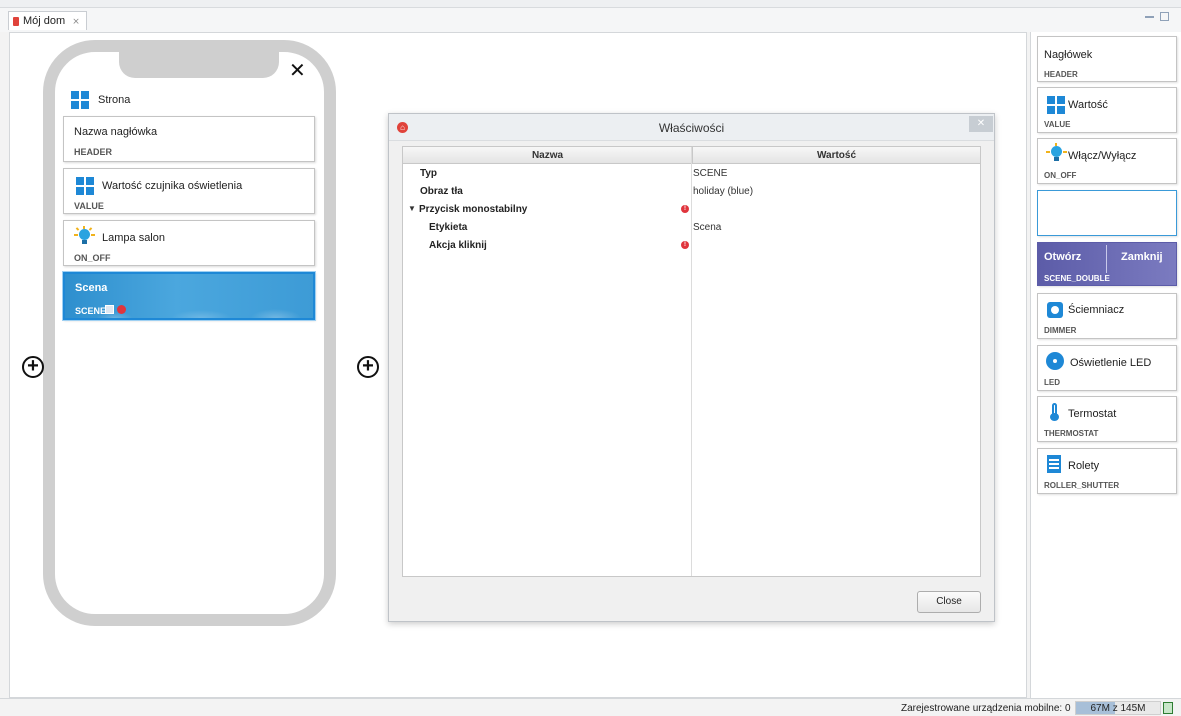  I want to click on phone-widget-on-off: Lampa salon ON_OFF, so click(189, 243).